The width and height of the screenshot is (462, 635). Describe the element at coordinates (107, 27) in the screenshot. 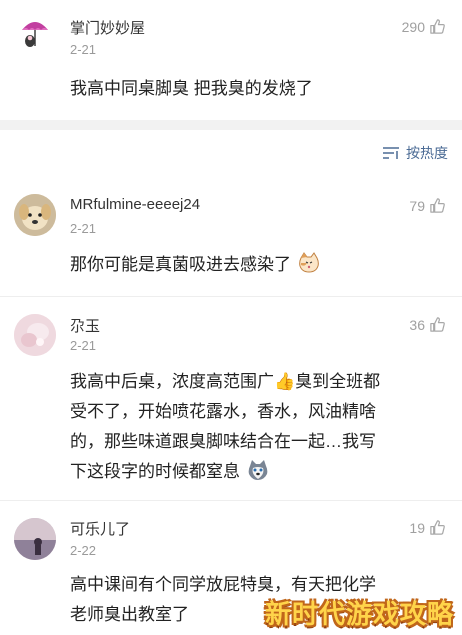

I see `comment-username: 掌门妙妙屋` at that location.